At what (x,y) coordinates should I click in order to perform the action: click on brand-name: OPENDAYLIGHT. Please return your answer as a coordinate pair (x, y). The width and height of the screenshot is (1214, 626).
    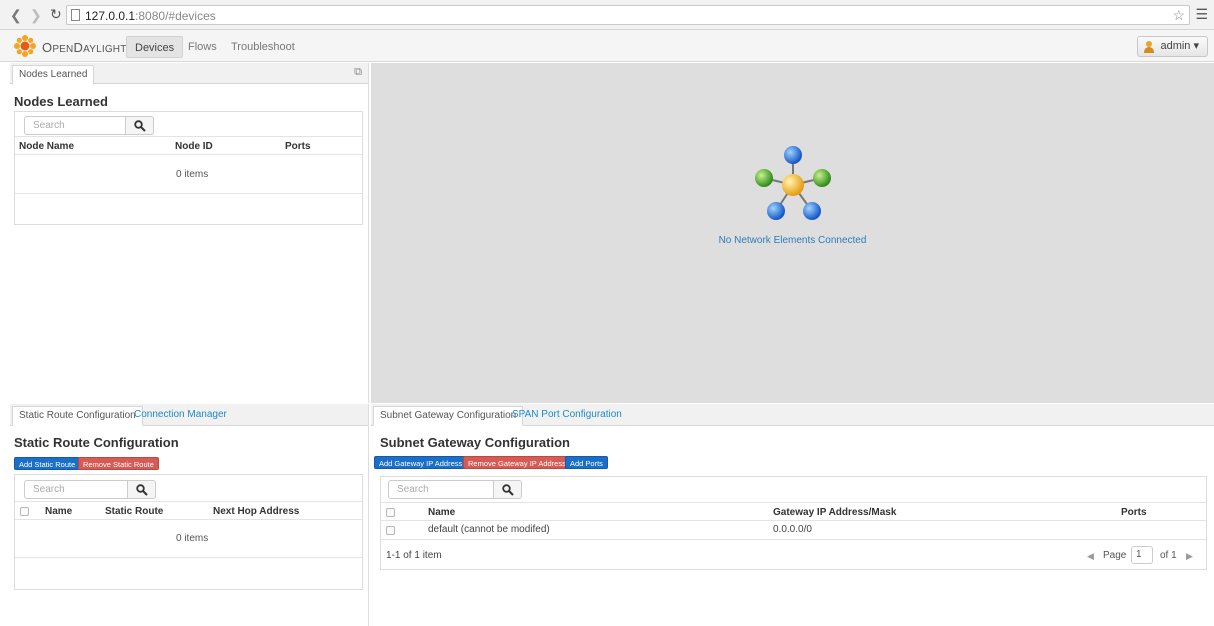
    Looking at the image, I should click on (84, 47).